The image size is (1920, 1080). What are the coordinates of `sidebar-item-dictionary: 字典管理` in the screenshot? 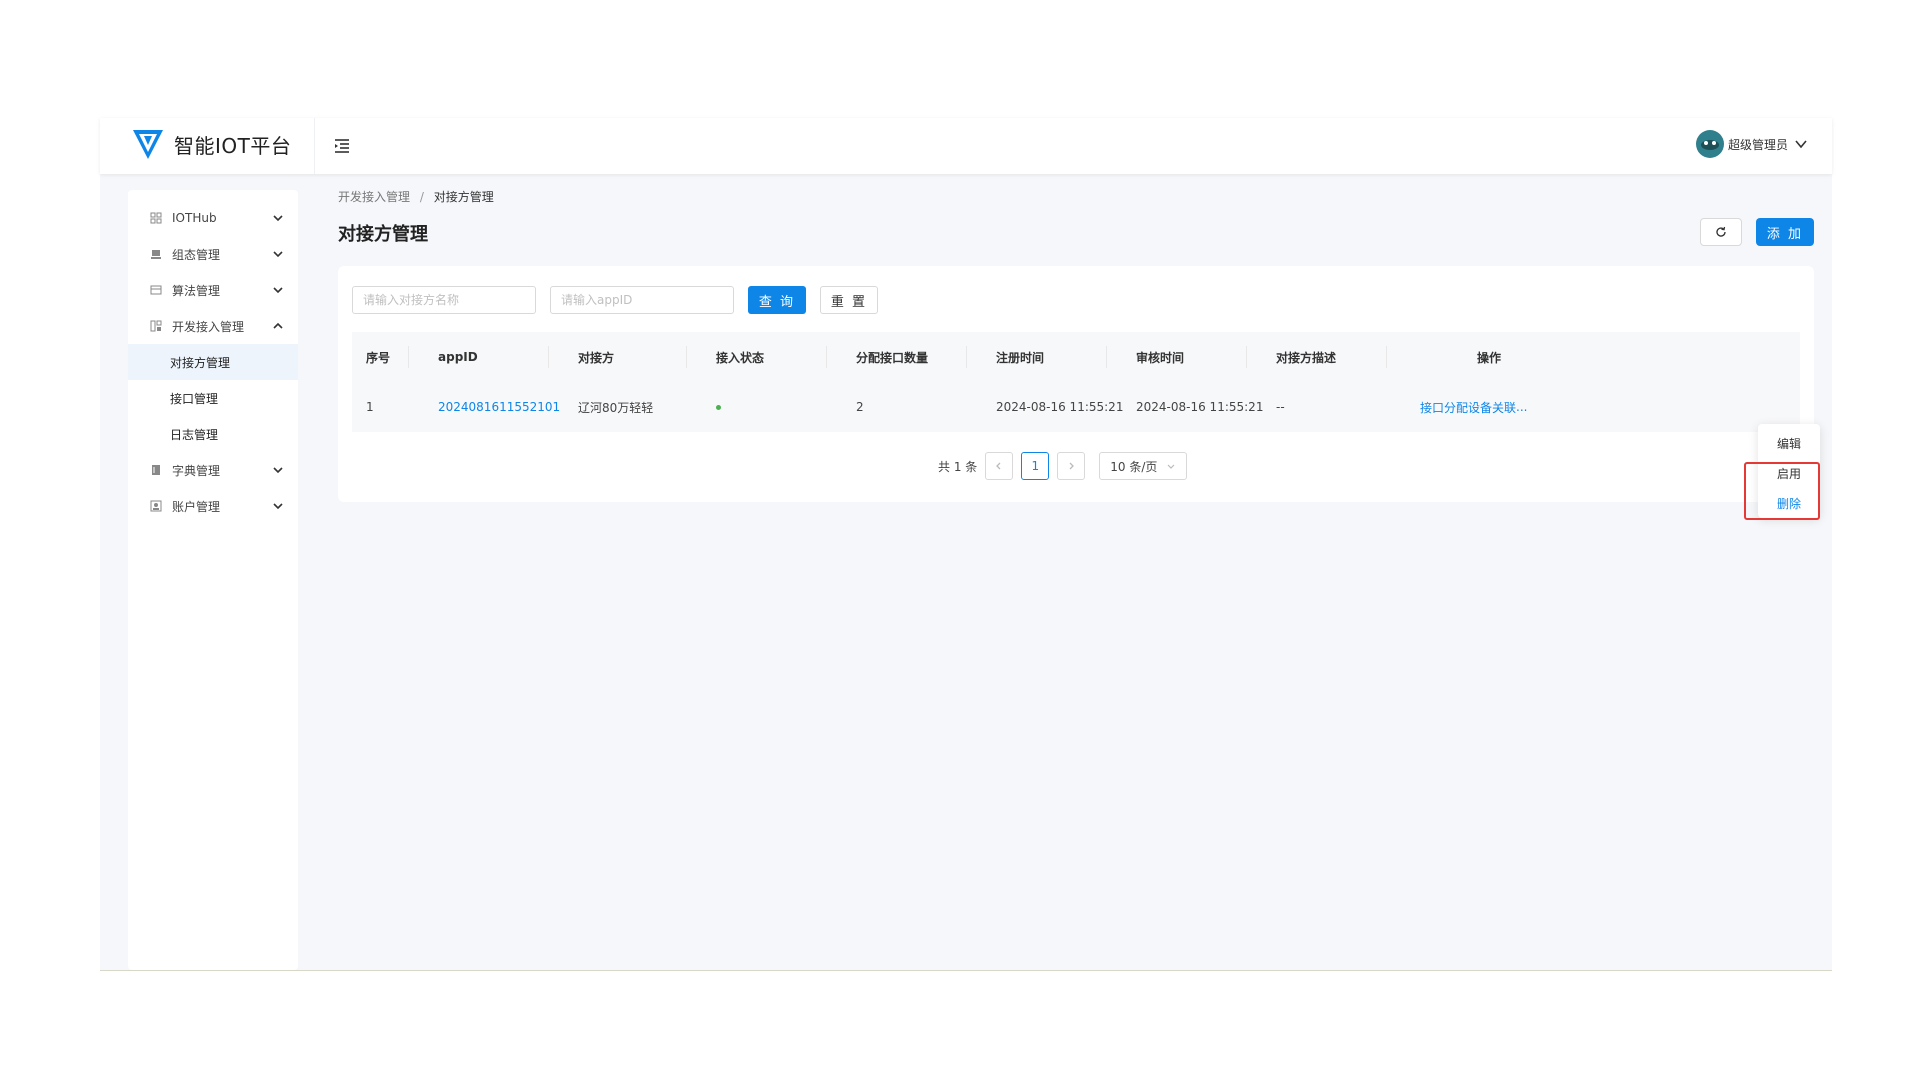 It's located at (213, 470).